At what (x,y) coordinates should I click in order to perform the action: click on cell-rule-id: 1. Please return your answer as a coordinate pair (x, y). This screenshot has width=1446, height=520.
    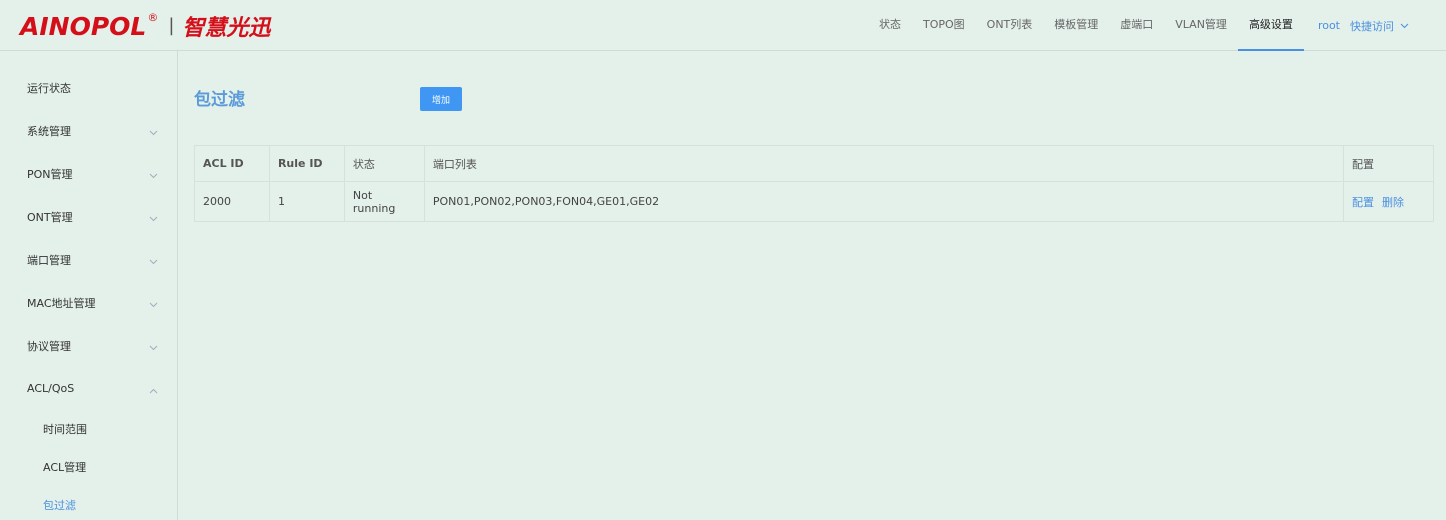
    Looking at the image, I should click on (306, 201).